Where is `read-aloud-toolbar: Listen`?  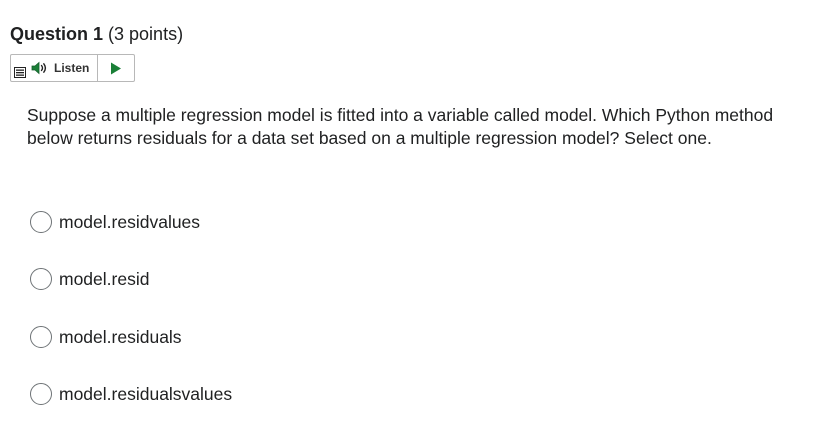 read-aloud-toolbar: Listen is located at coordinates (73, 68).